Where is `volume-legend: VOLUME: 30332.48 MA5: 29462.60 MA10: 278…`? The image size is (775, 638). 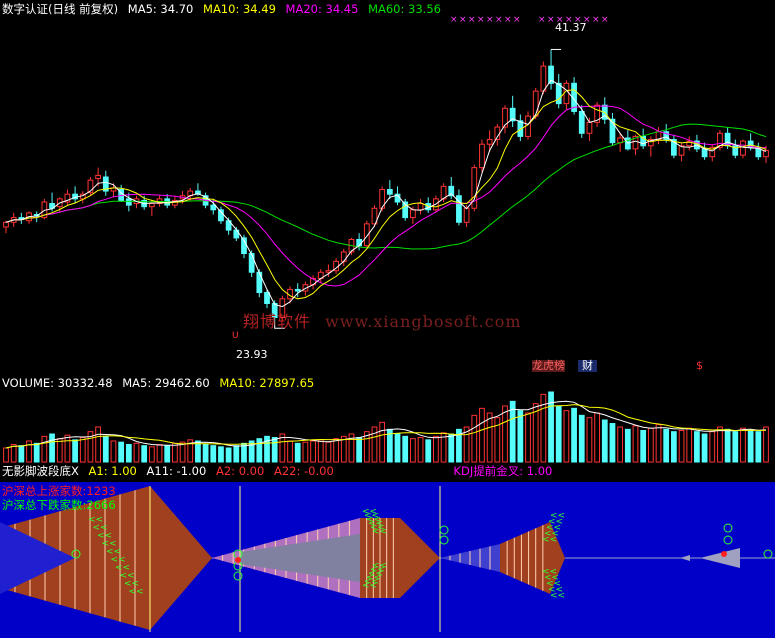 volume-legend: VOLUME: 30332.48 MA5: 29462.60 MA10: 278… is located at coordinates (161, 383).